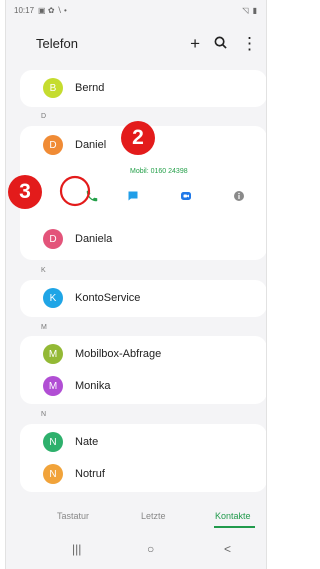  Describe the element at coordinates (52, 10) in the screenshot. I see `status-left-icons: ▣ ✿ ∖ •` at that location.